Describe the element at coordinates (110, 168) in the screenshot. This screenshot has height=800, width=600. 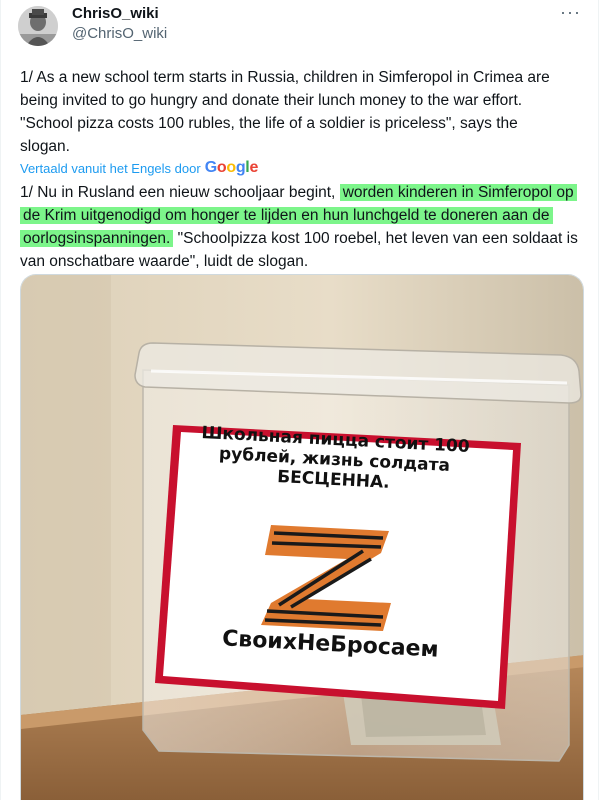
I see `translated-label: Vertaald vanuit het Engels door` at that location.